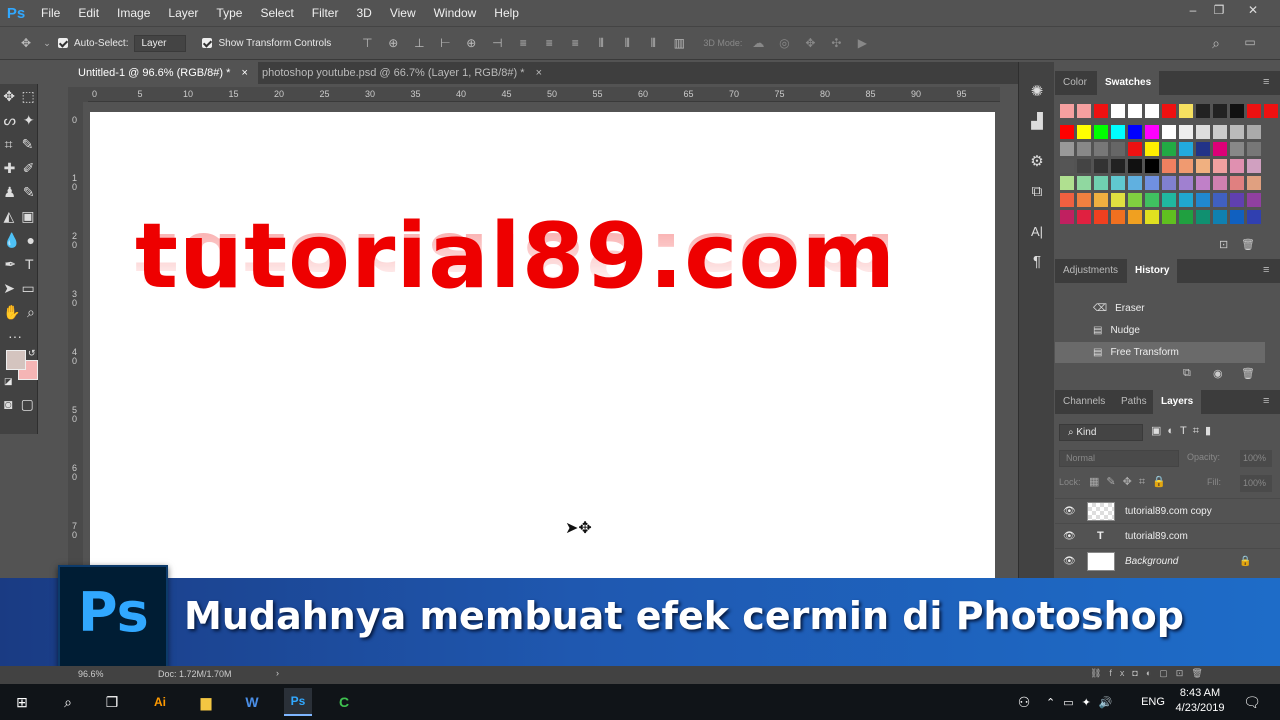 This screenshot has width=1280, height=720. Describe the element at coordinates (1253, 10) in the screenshot. I see `close-icon: ✕` at that location.